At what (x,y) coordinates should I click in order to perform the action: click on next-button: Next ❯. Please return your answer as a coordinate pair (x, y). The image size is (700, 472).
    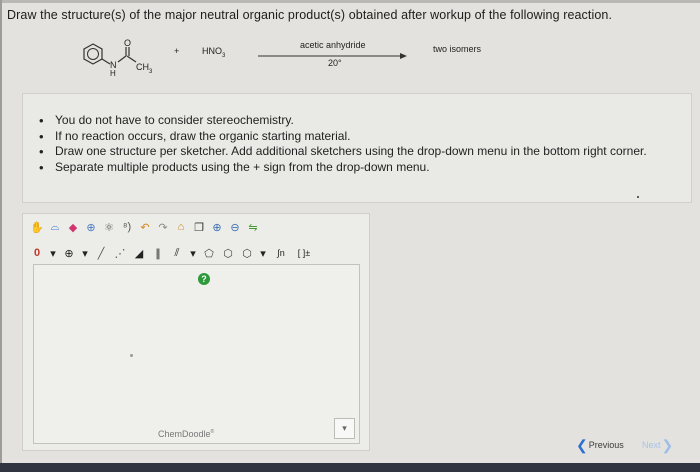
    Looking at the image, I should click on (657, 445).